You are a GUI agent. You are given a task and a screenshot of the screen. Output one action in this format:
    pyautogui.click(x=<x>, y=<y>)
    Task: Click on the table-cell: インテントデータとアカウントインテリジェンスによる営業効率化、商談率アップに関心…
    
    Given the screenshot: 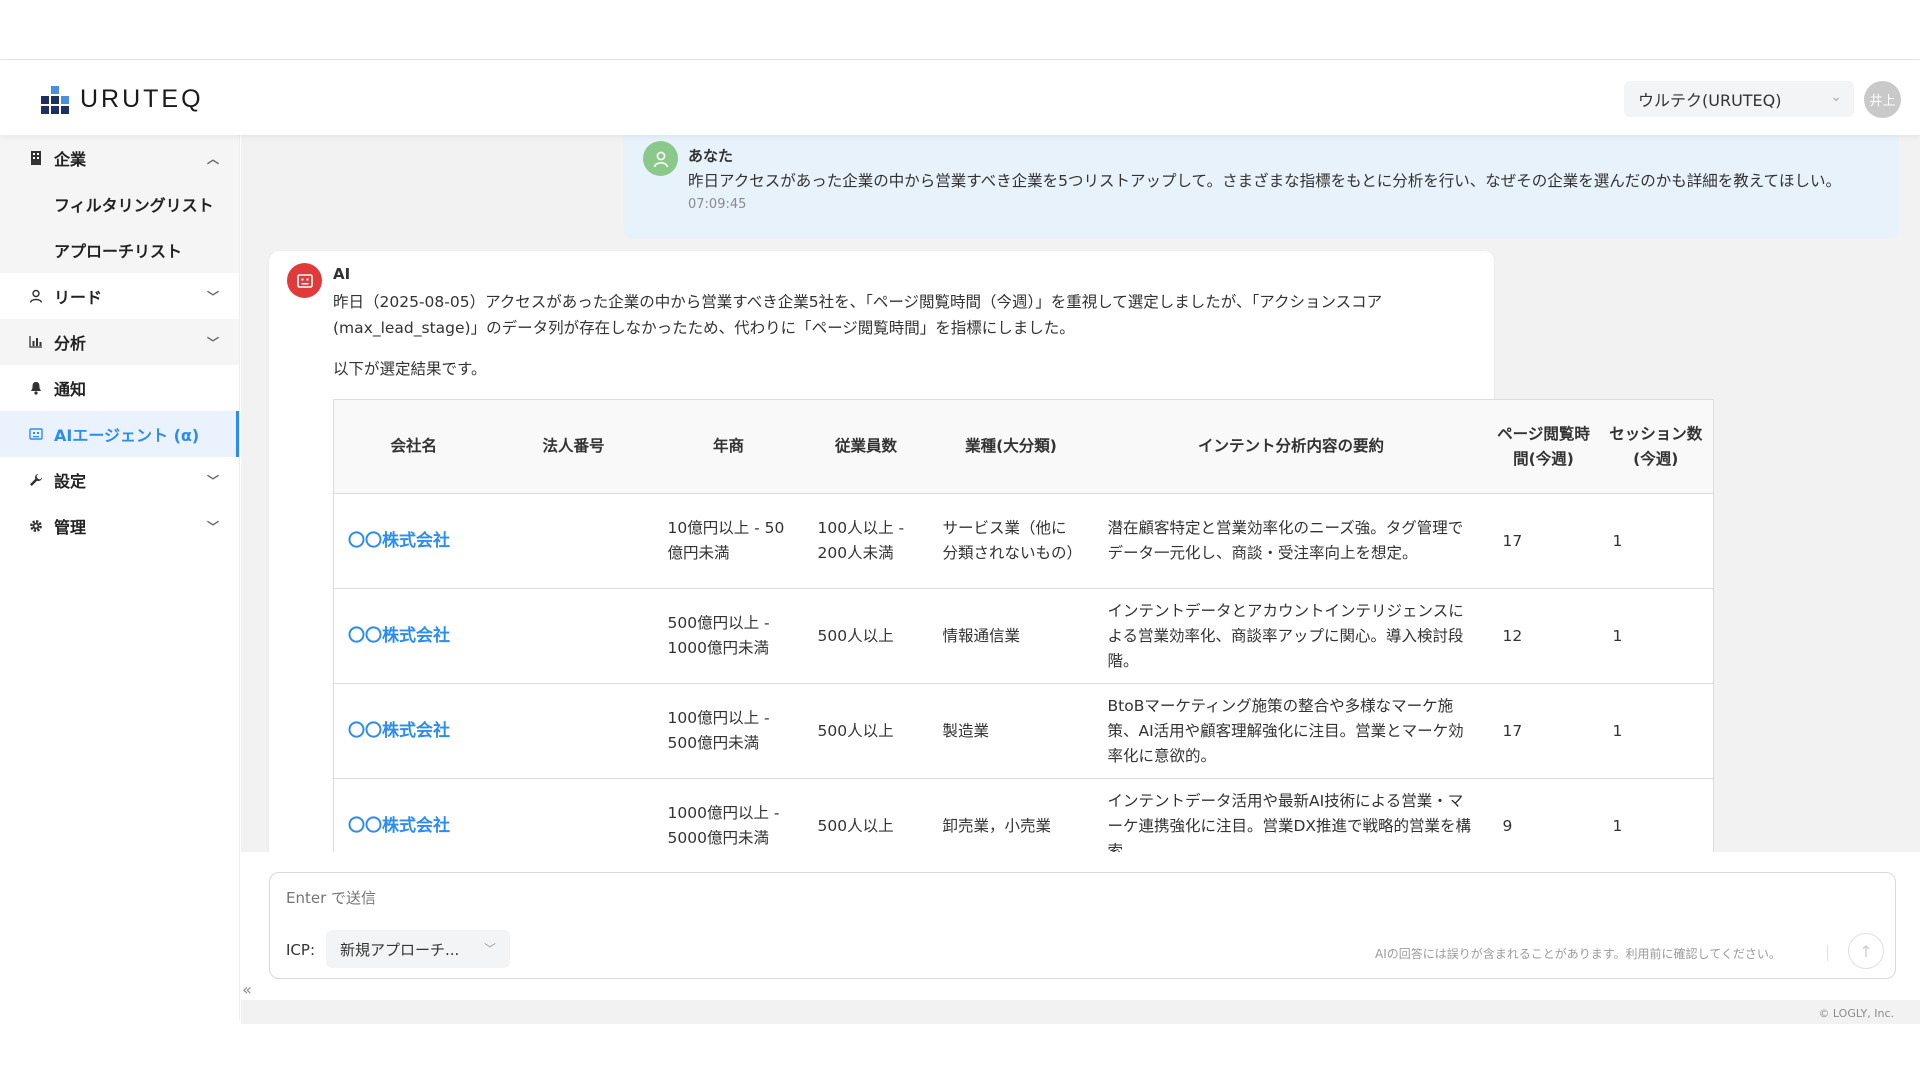 What is the action you would take?
    pyautogui.click(x=1291, y=636)
    